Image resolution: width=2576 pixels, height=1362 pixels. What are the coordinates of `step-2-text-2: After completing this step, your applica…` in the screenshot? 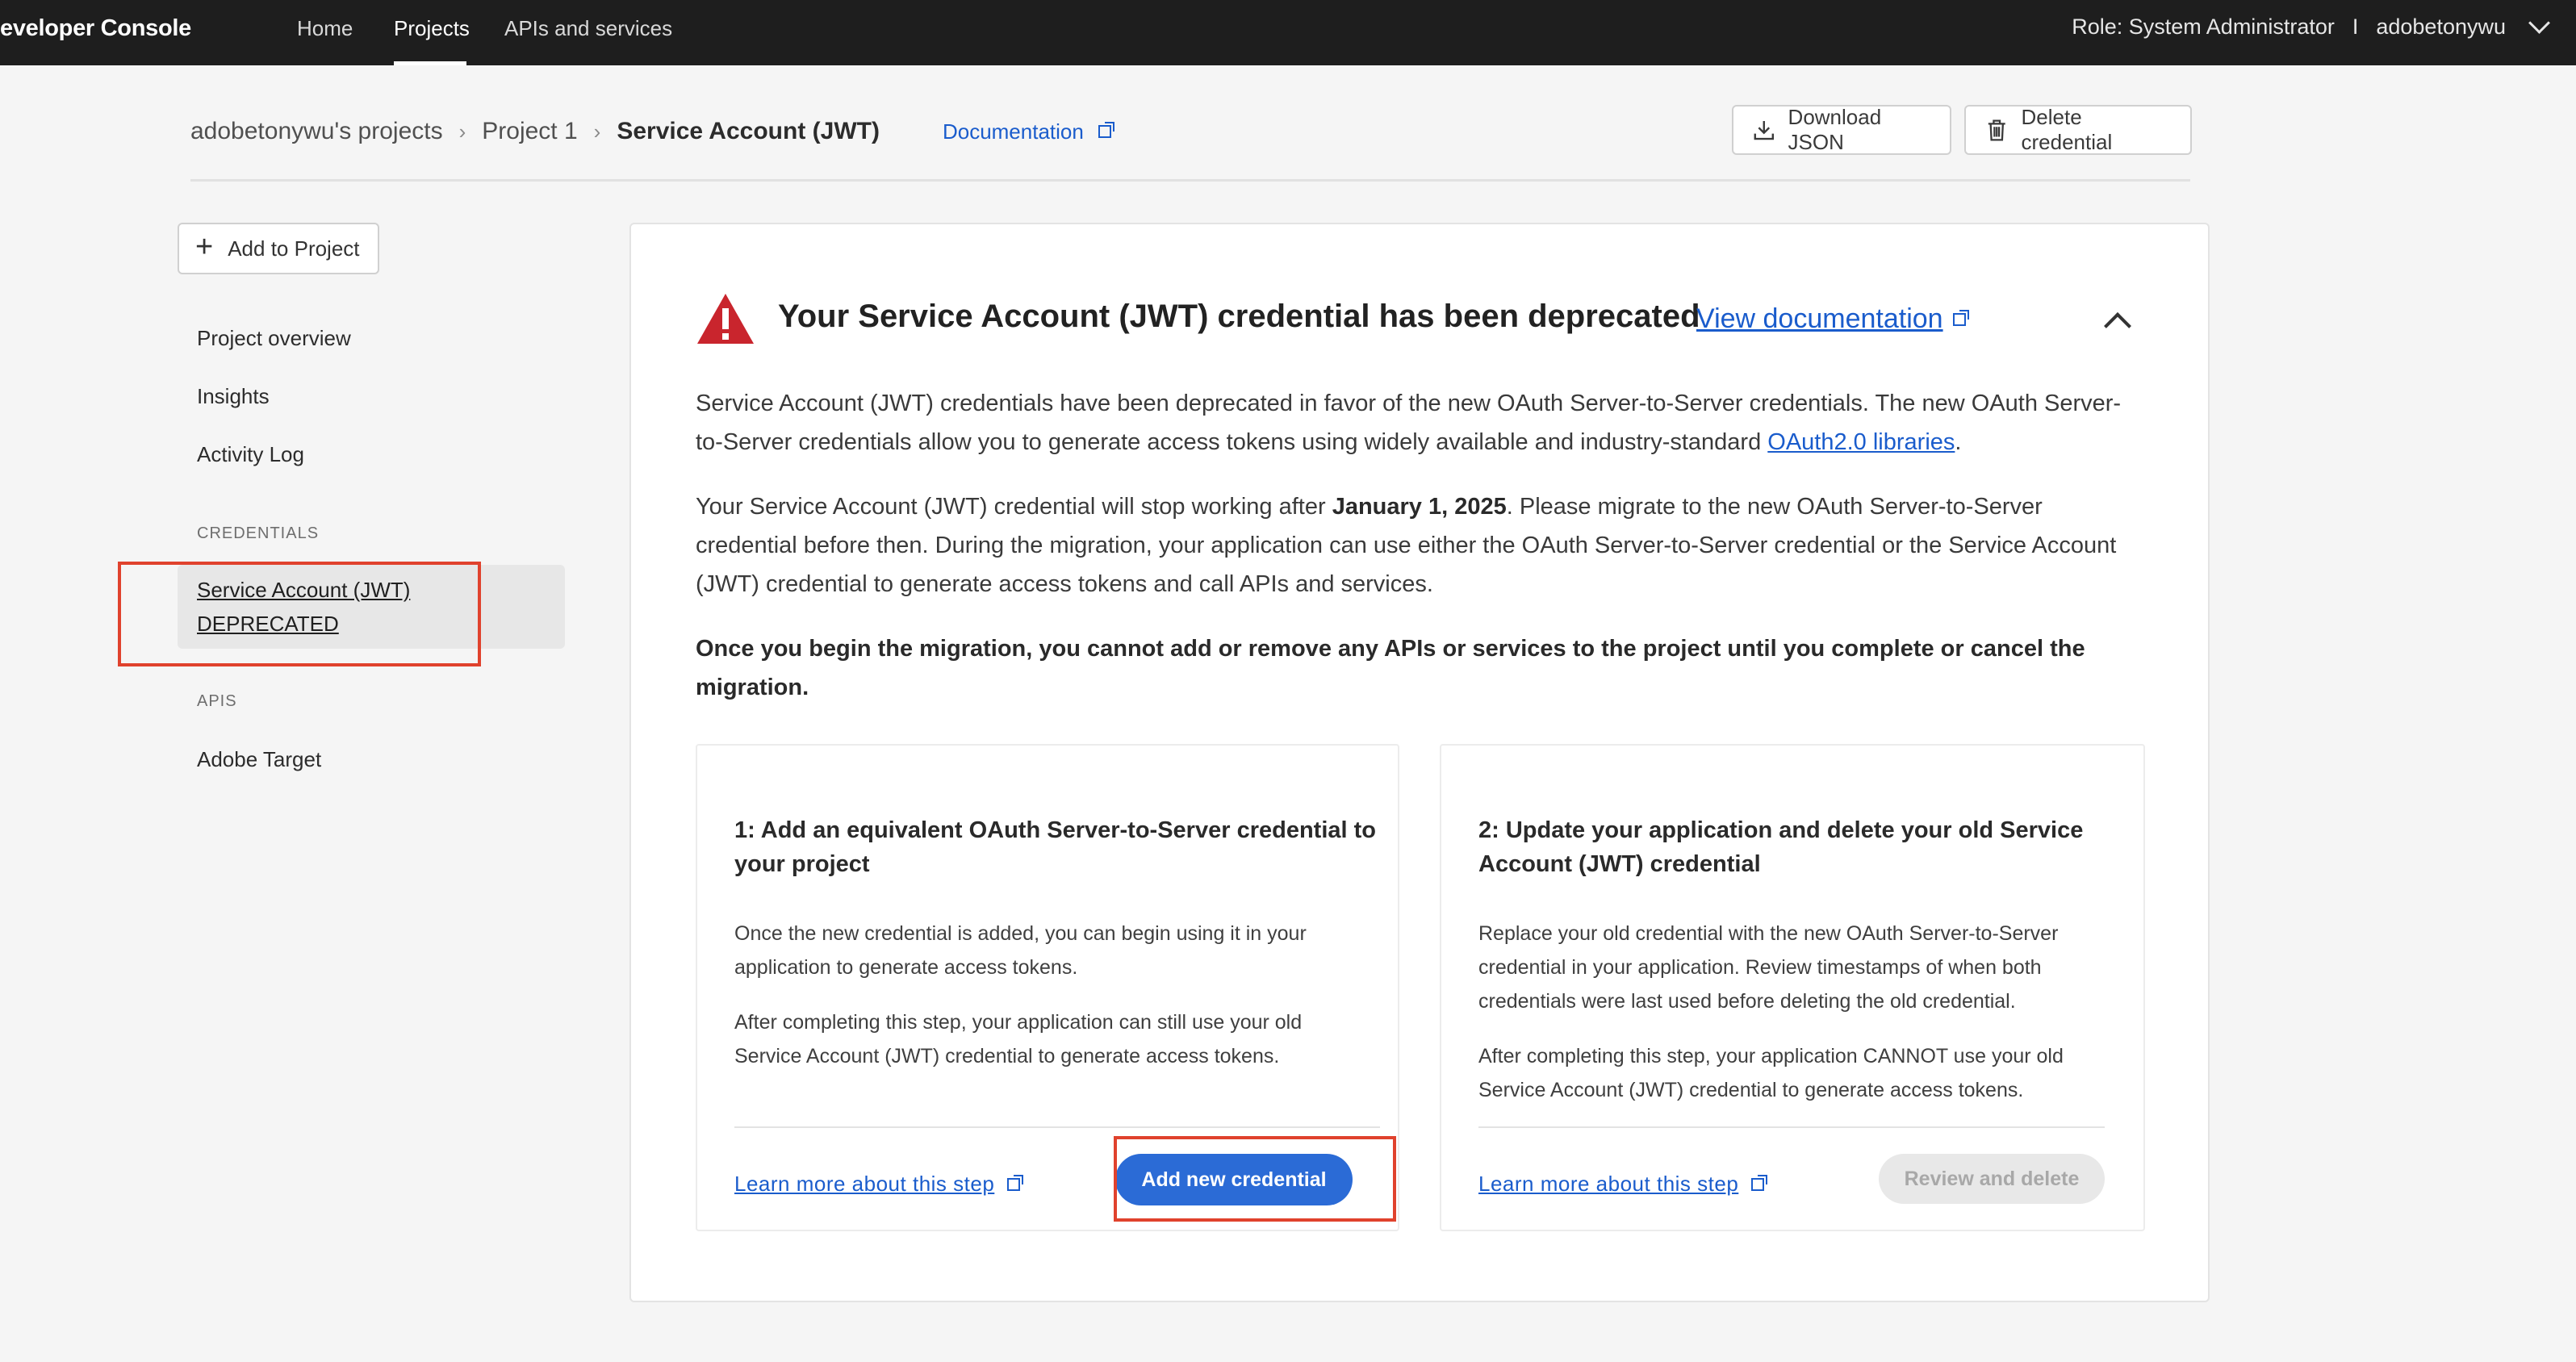 It's located at (1771, 1073).